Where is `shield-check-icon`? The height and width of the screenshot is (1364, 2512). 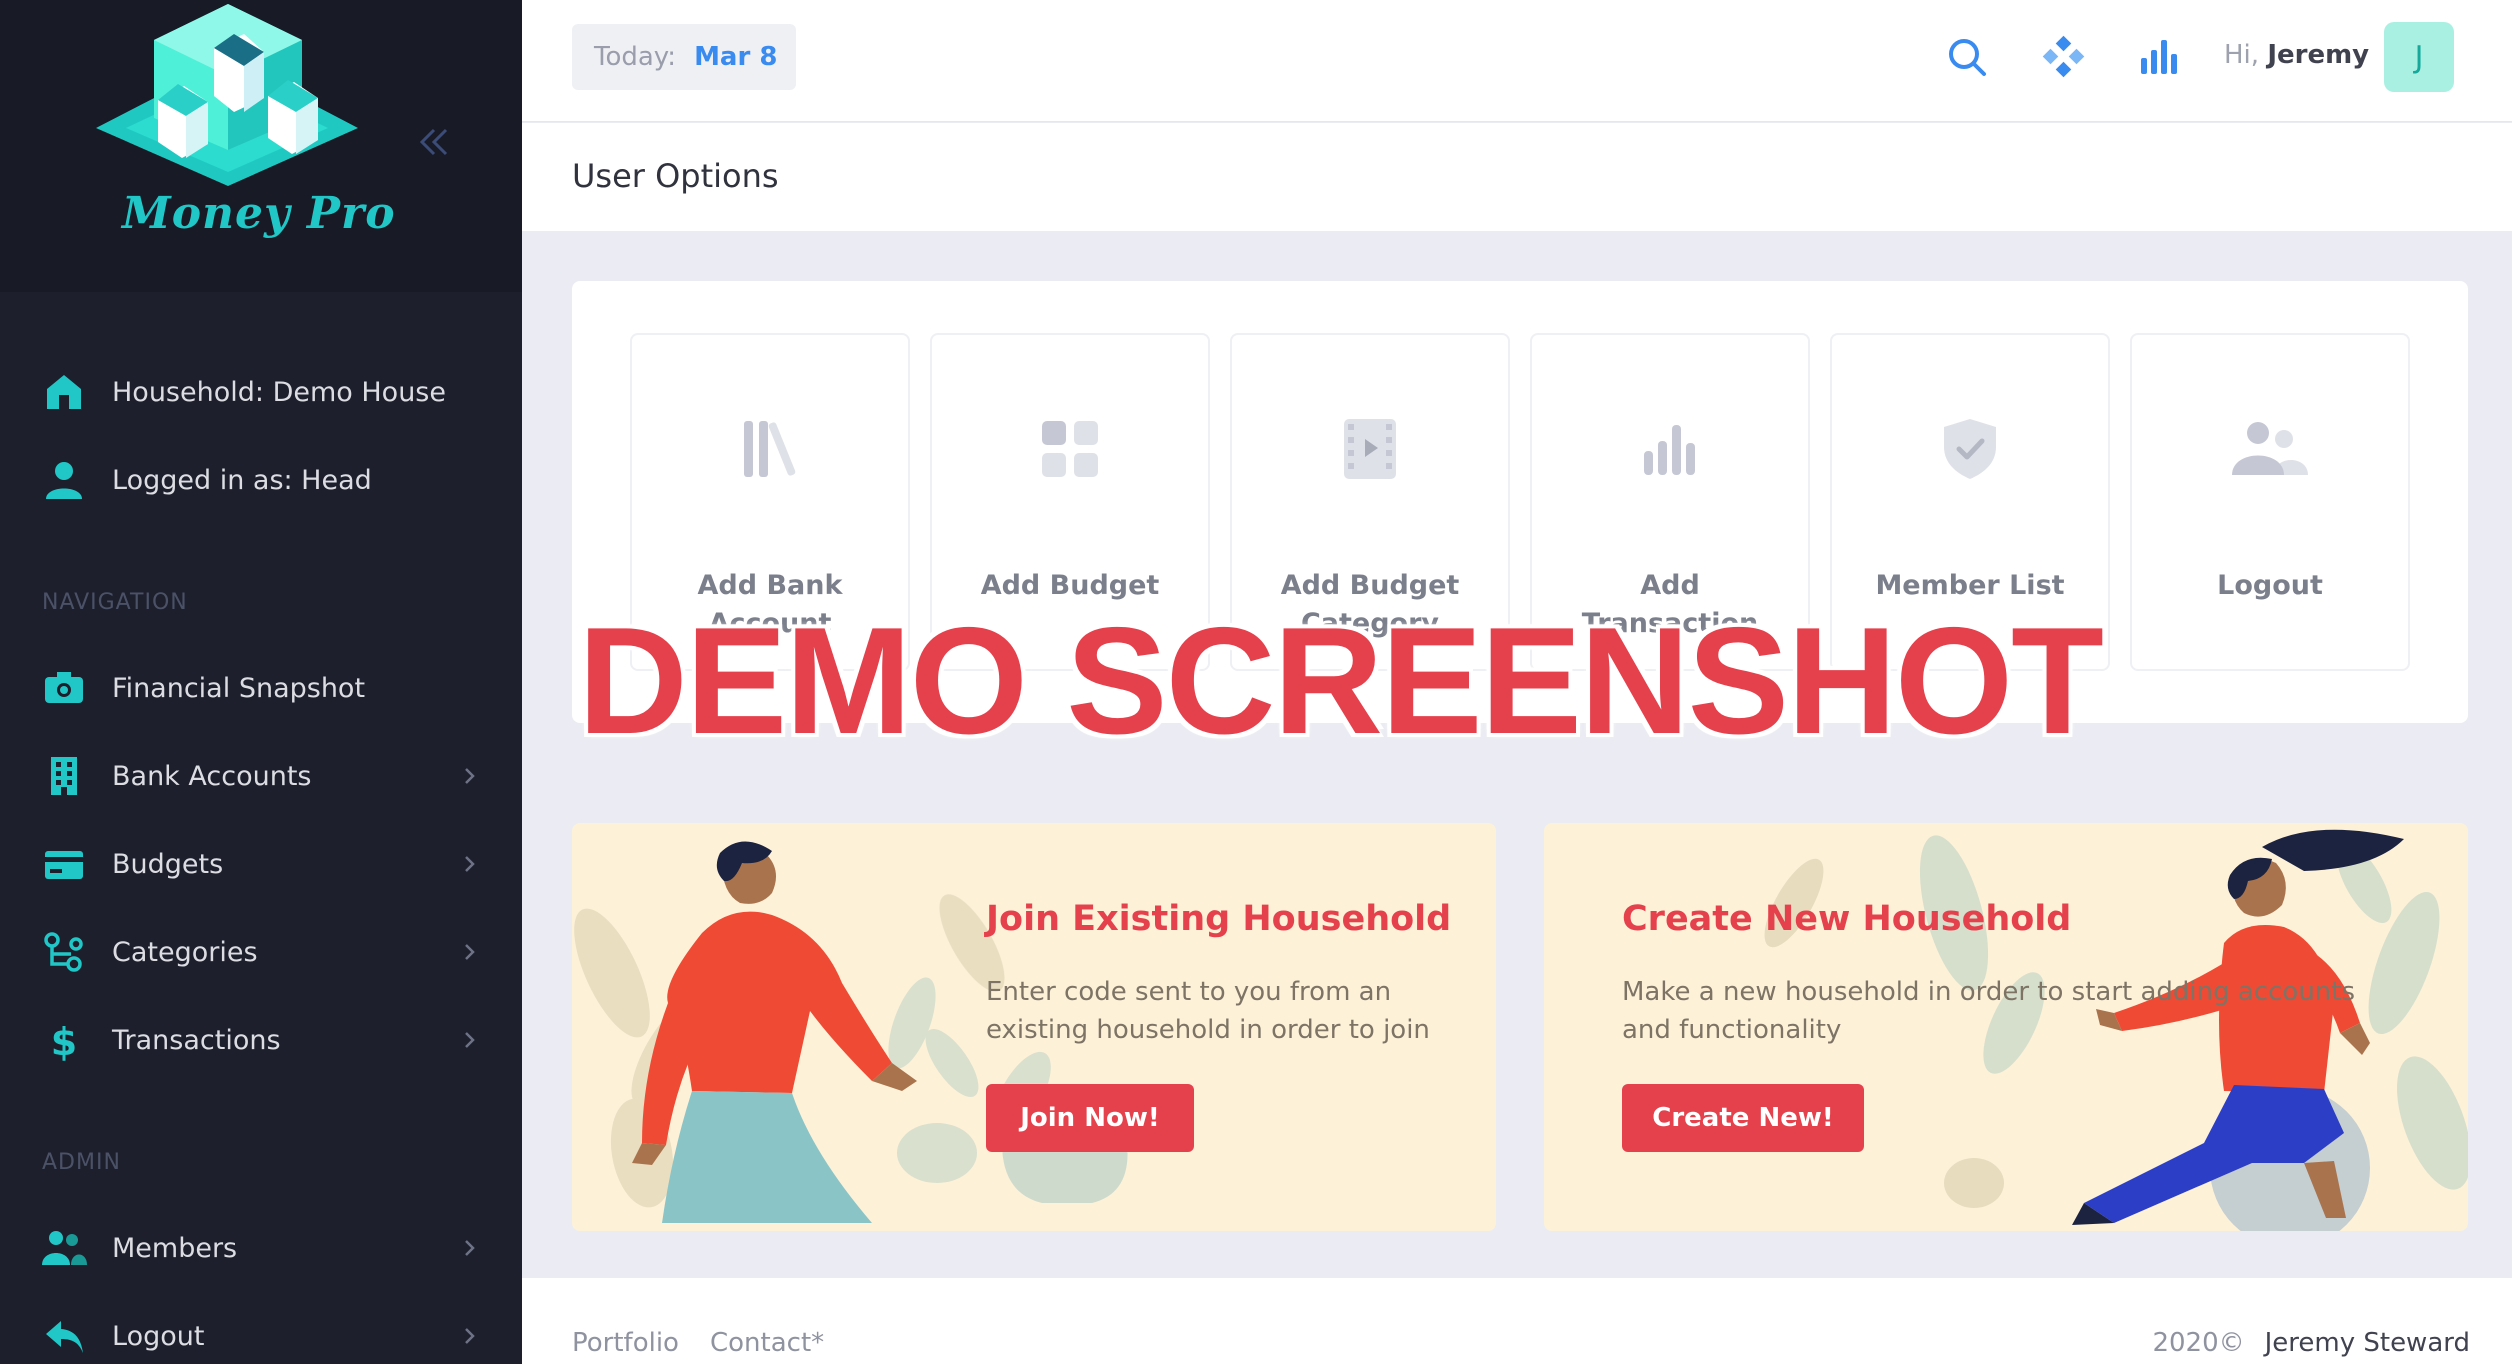 shield-check-icon is located at coordinates (1970, 449).